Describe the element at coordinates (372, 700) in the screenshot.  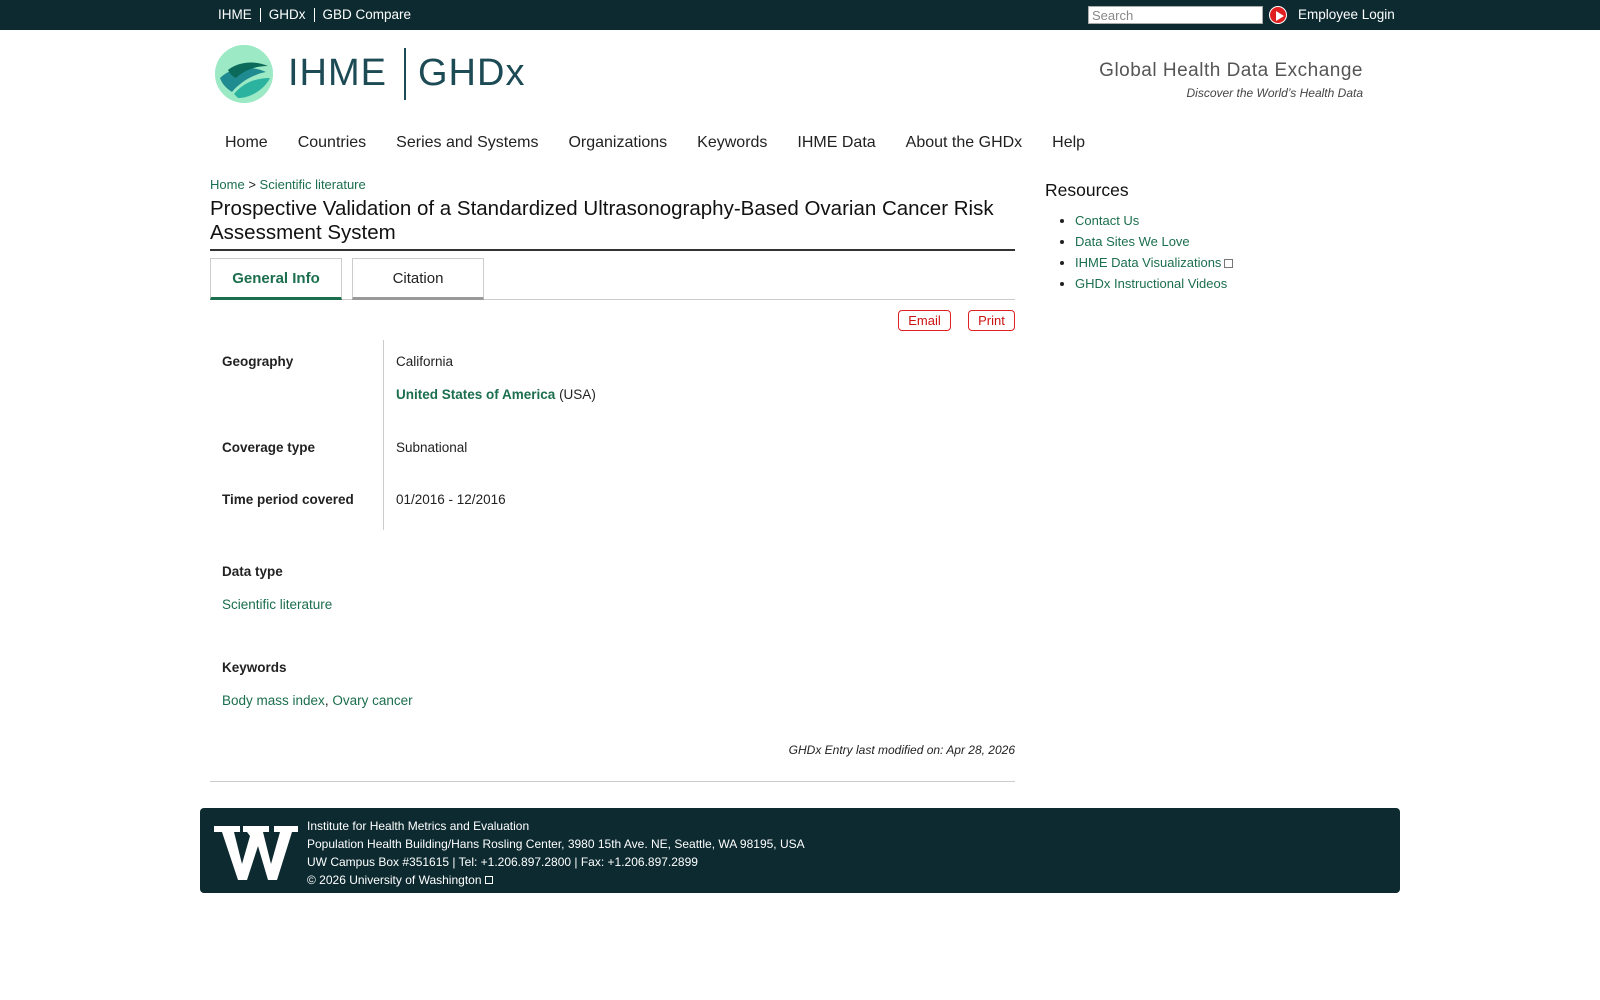
I see `keyword-link: Ovary cancer` at that location.